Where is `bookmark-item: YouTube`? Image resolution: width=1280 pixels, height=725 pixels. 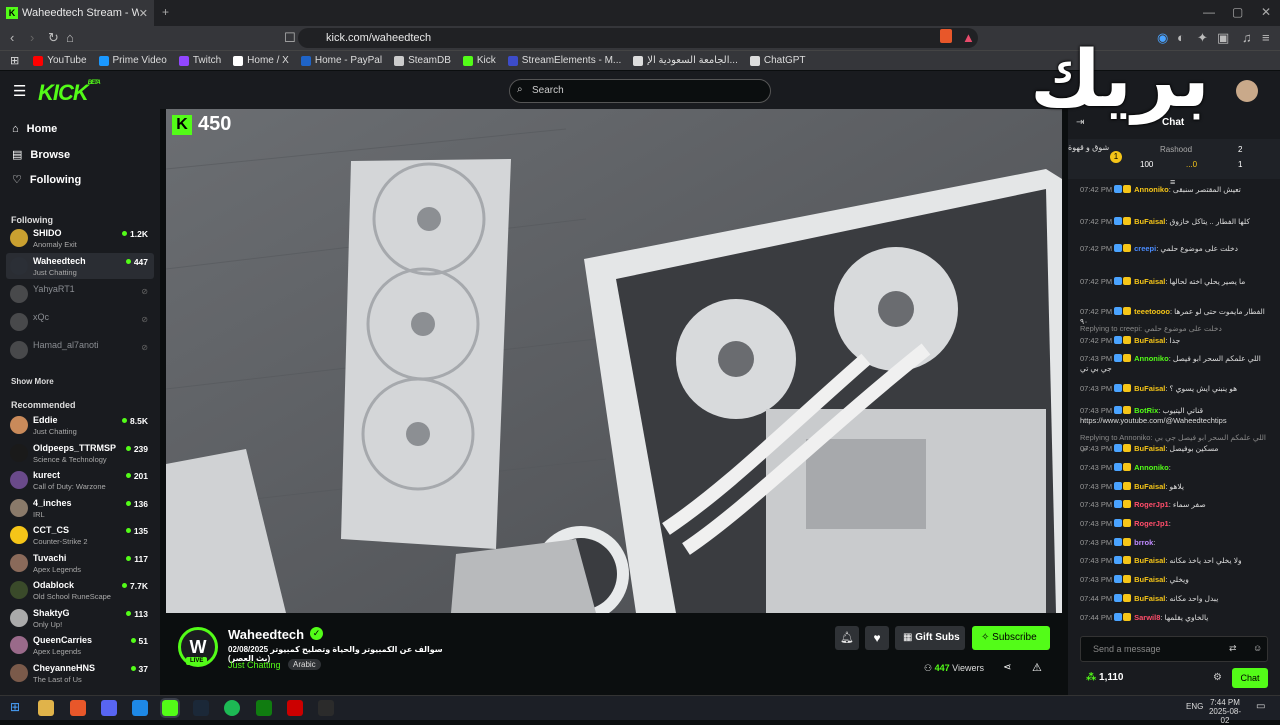
bookmark-item: YouTube is located at coordinates (60, 60).